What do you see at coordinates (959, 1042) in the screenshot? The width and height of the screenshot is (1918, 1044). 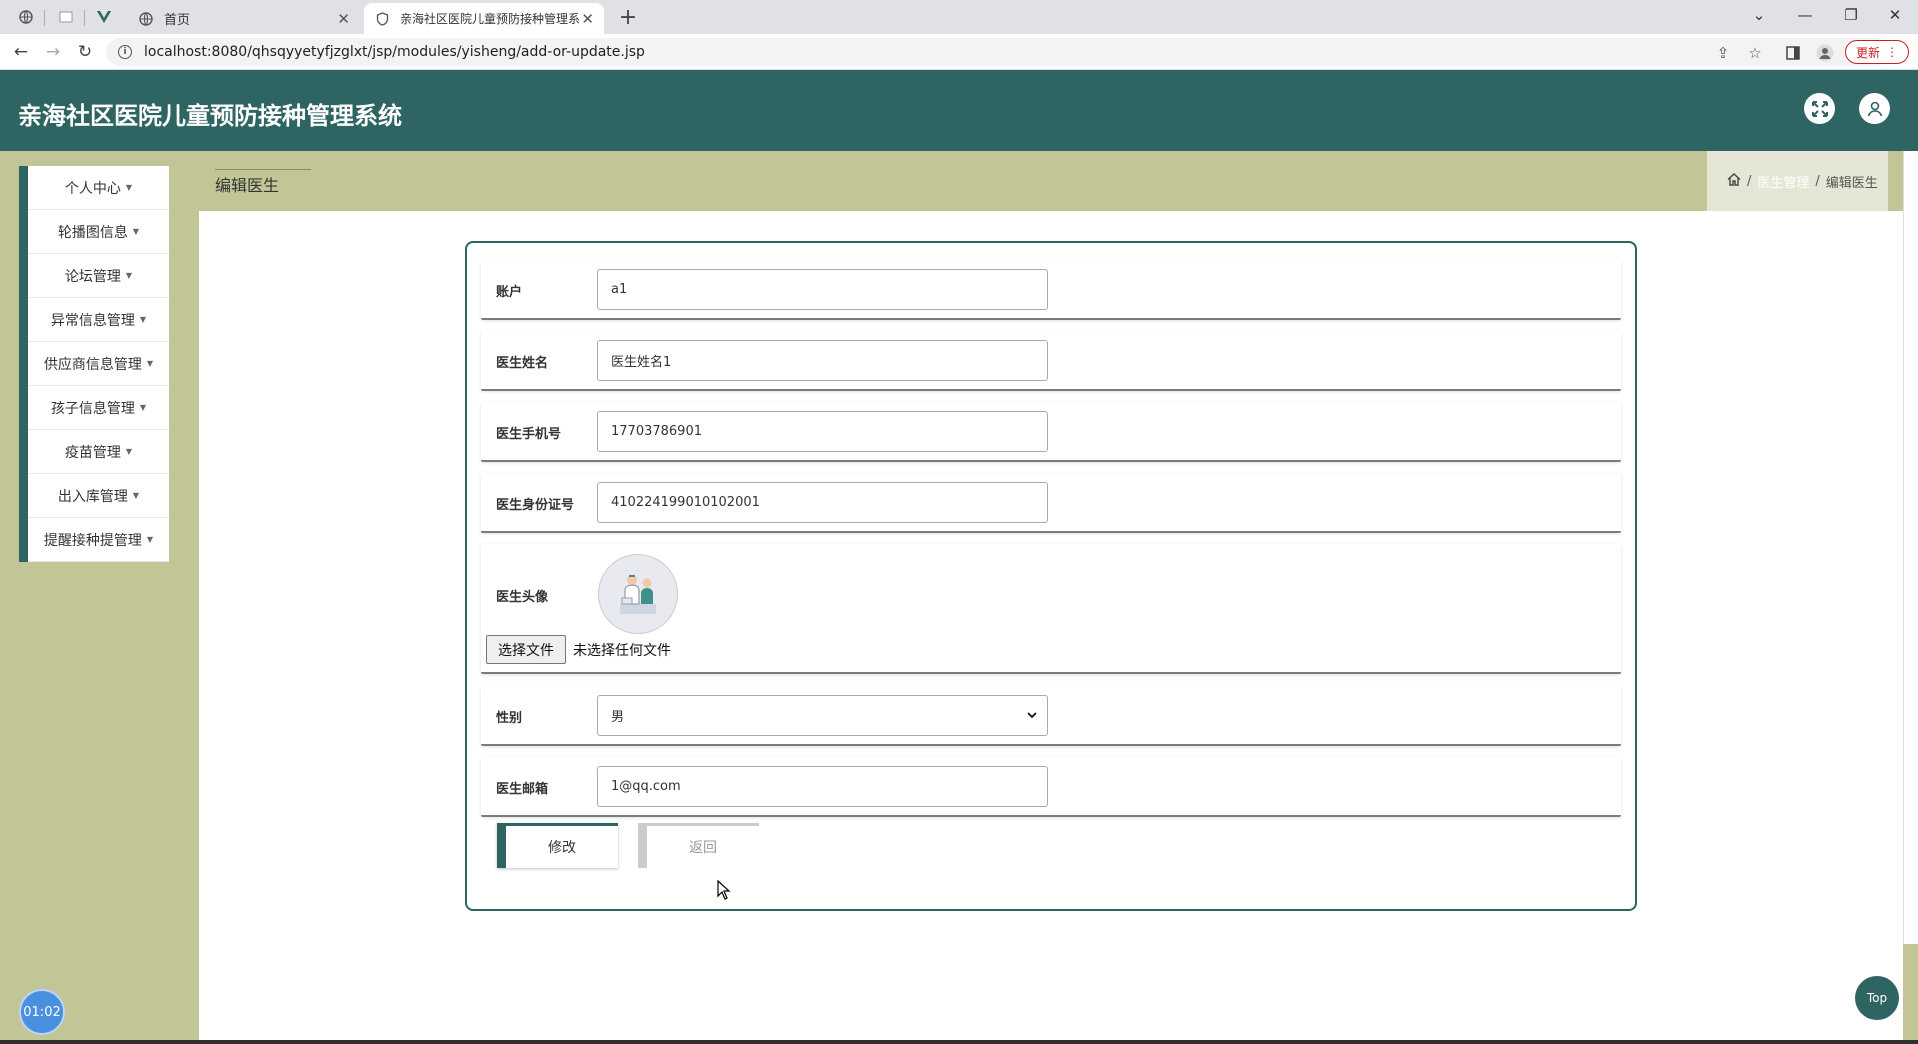 I see `taskbar-strip` at bounding box center [959, 1042].